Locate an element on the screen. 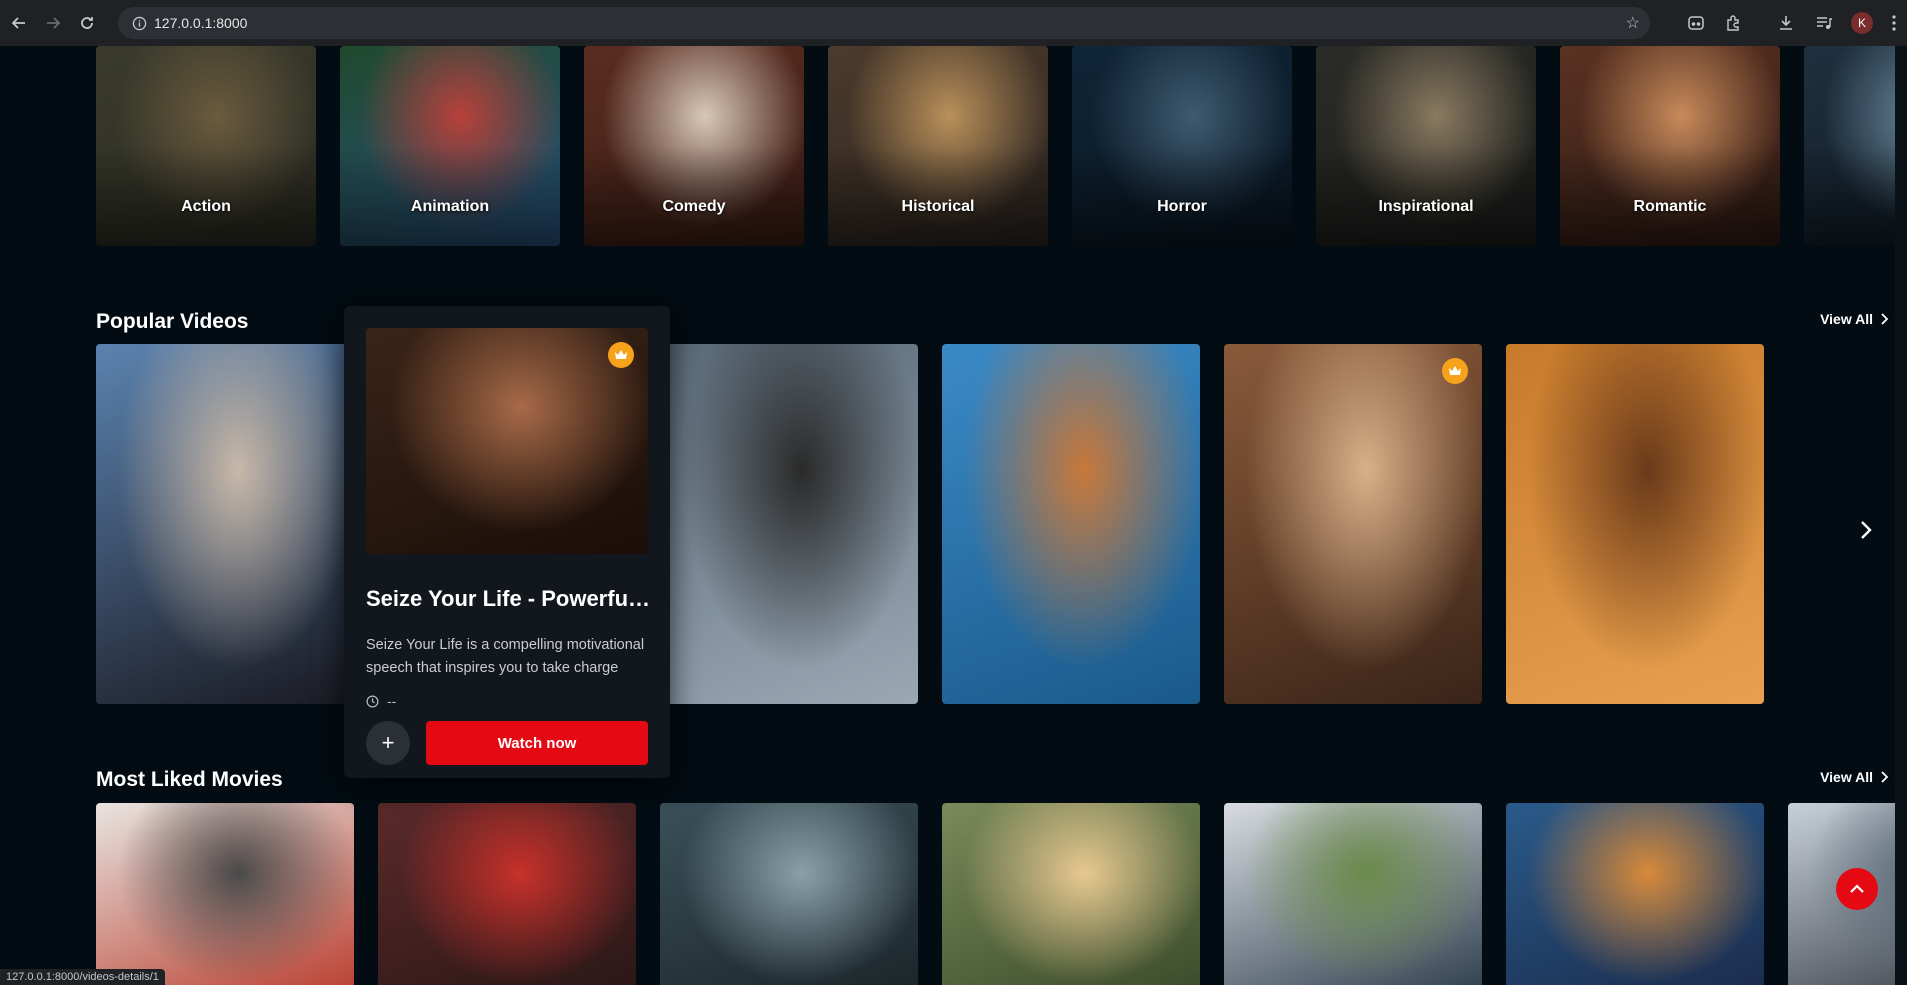 This screenshot has width=1907, height=985. url-text: 127.0.0.1:8000 is located at coordinates (201, 23).